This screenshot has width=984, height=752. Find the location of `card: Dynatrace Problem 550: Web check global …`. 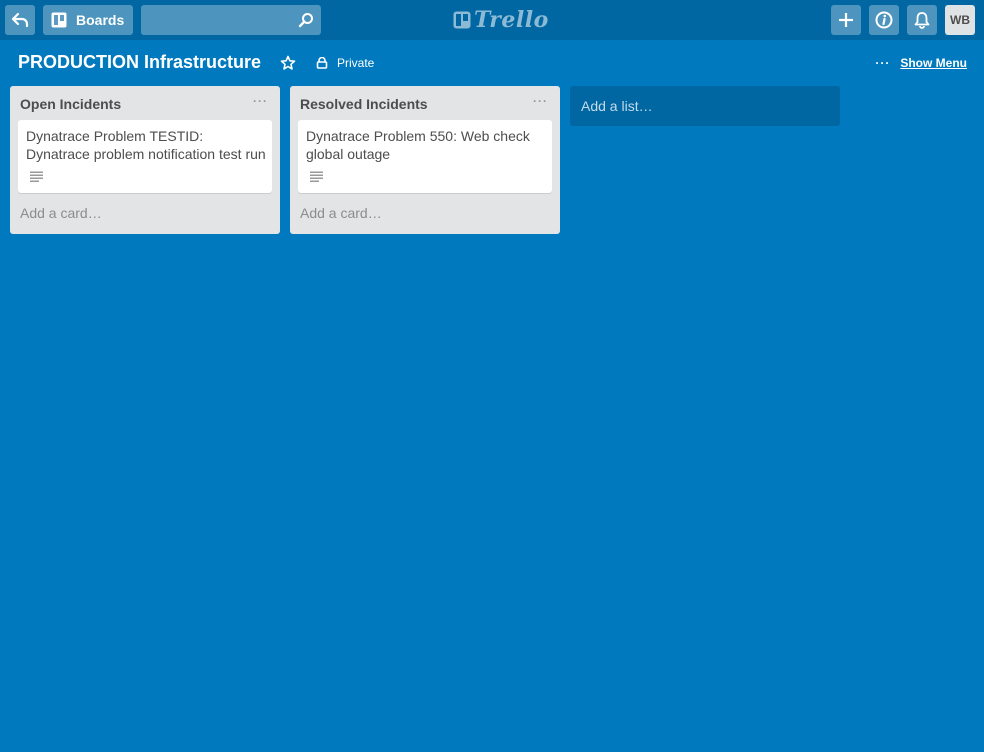

card: Dynatrace Problem 550: Web check global … is located at coordinates (425, 156).